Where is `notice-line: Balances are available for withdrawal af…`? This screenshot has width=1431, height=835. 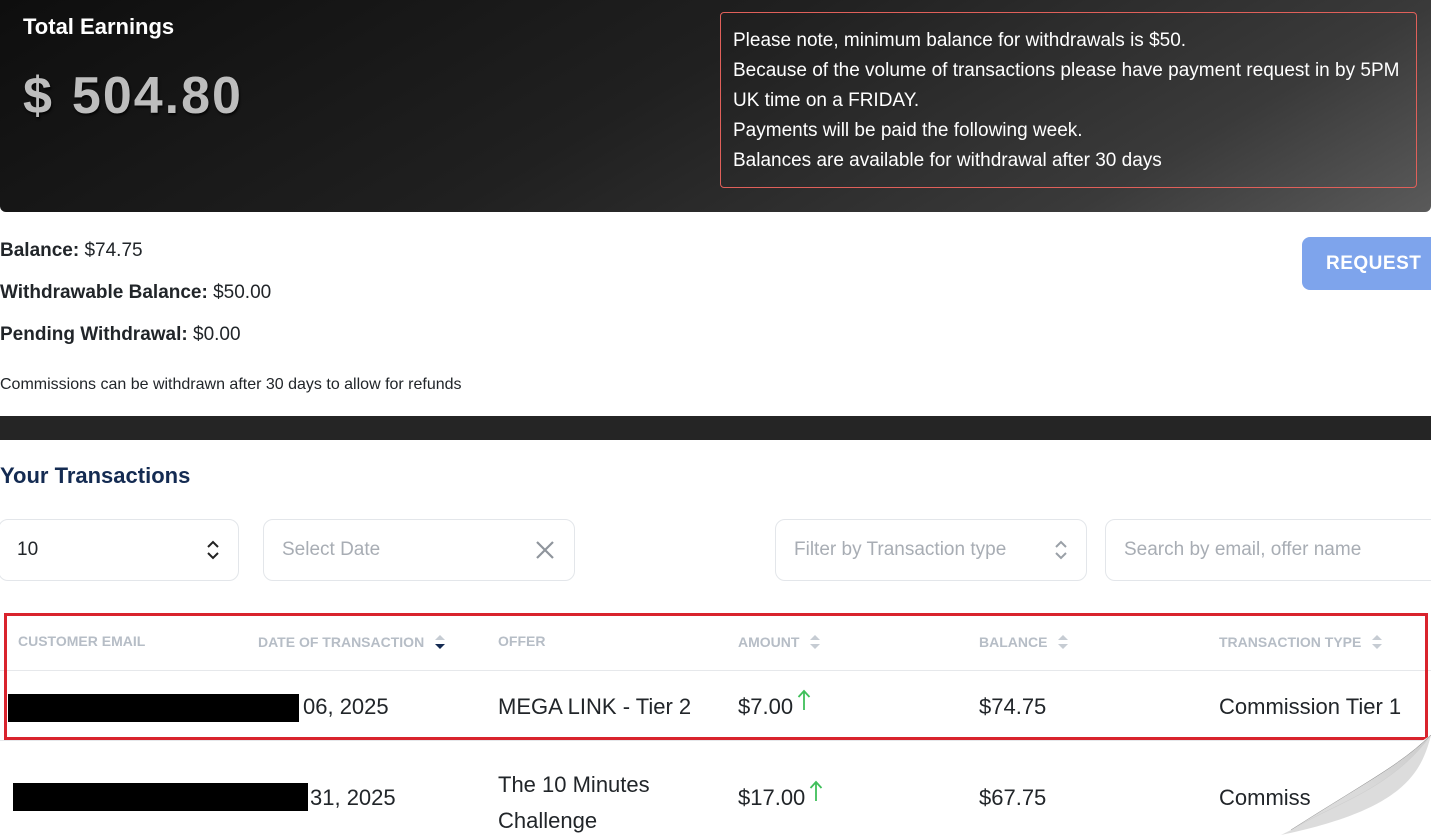 notice-line: Balances are available for withdrawal af… is located at coordinates (947, 160).